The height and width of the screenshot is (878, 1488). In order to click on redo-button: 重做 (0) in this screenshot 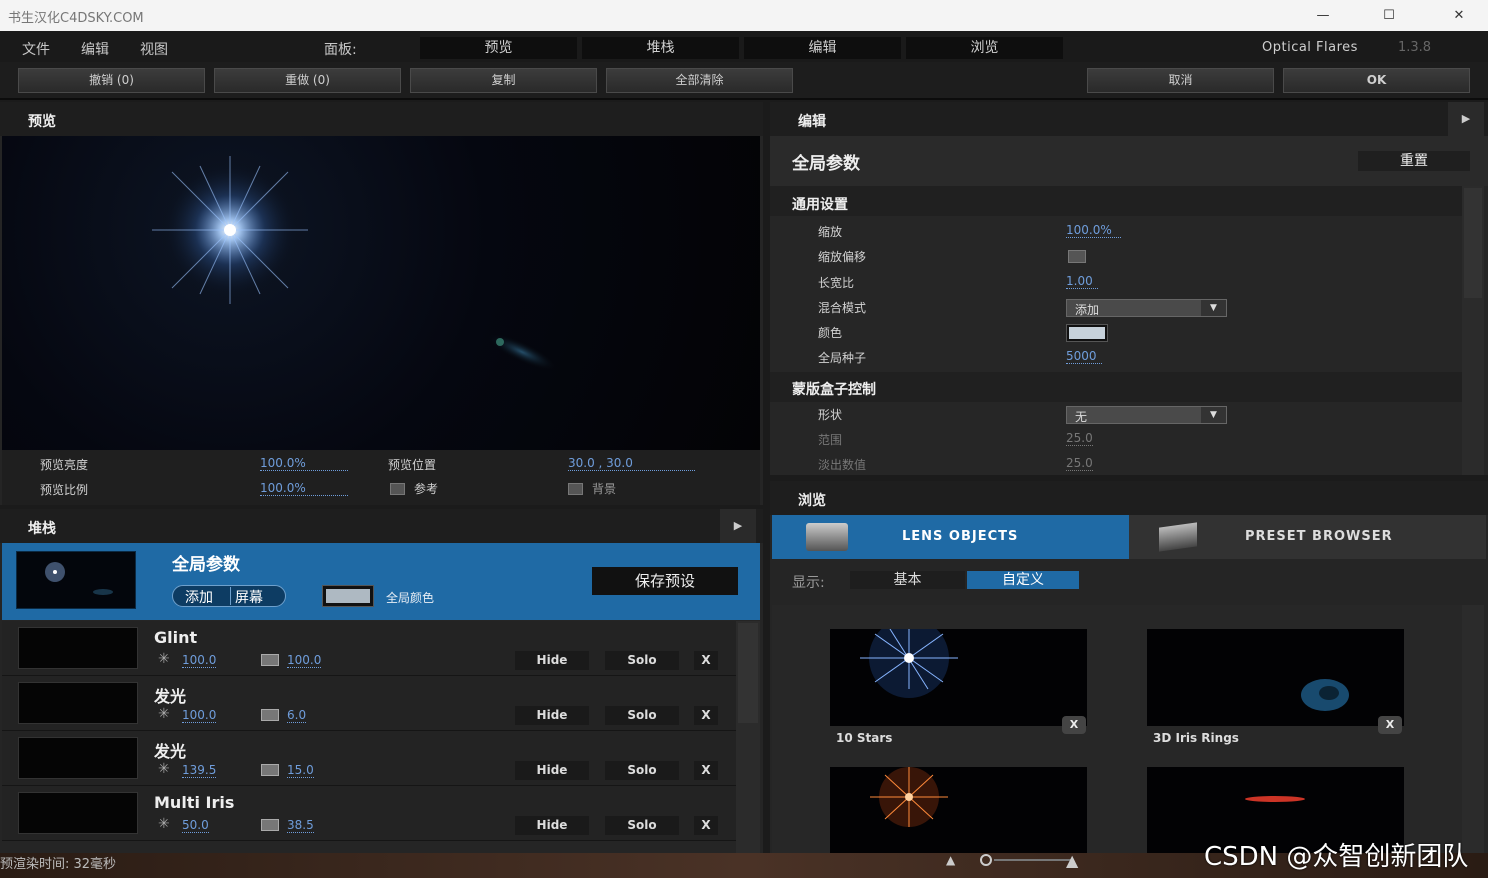, I will do `click(307, 80)`.